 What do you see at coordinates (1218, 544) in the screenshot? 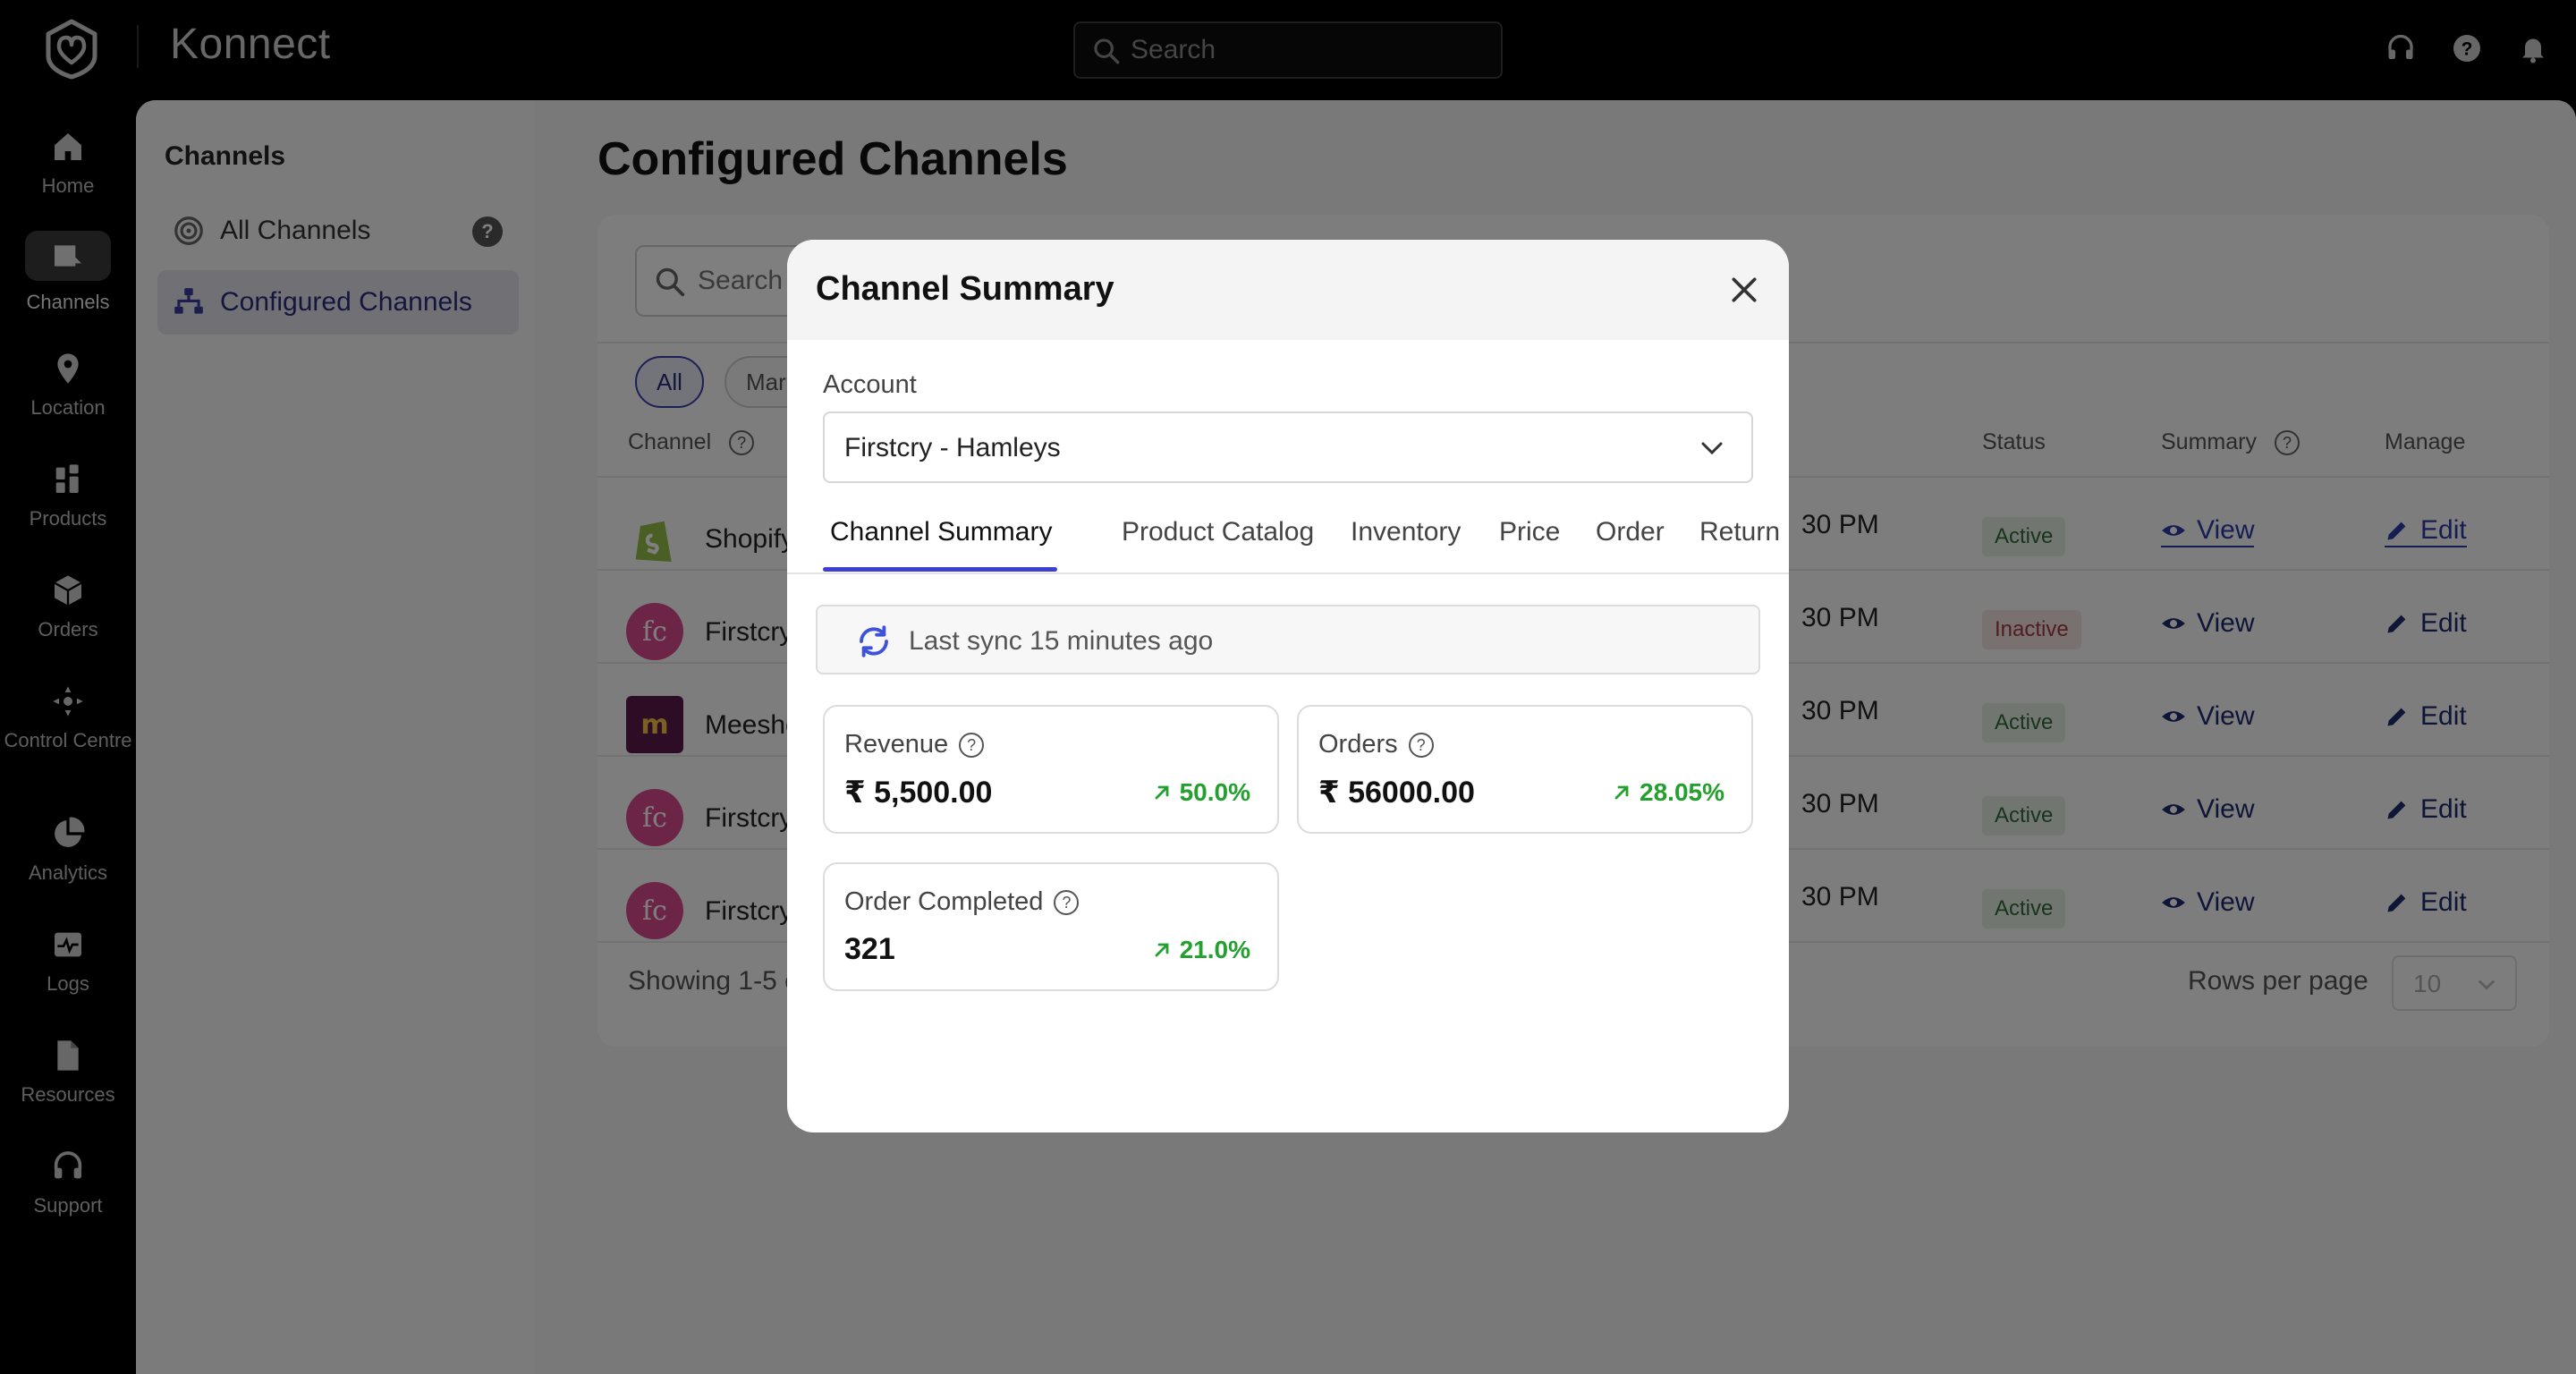
I see `tab-product-catalog: Product Catalog` at bounding box center [1218, 544].